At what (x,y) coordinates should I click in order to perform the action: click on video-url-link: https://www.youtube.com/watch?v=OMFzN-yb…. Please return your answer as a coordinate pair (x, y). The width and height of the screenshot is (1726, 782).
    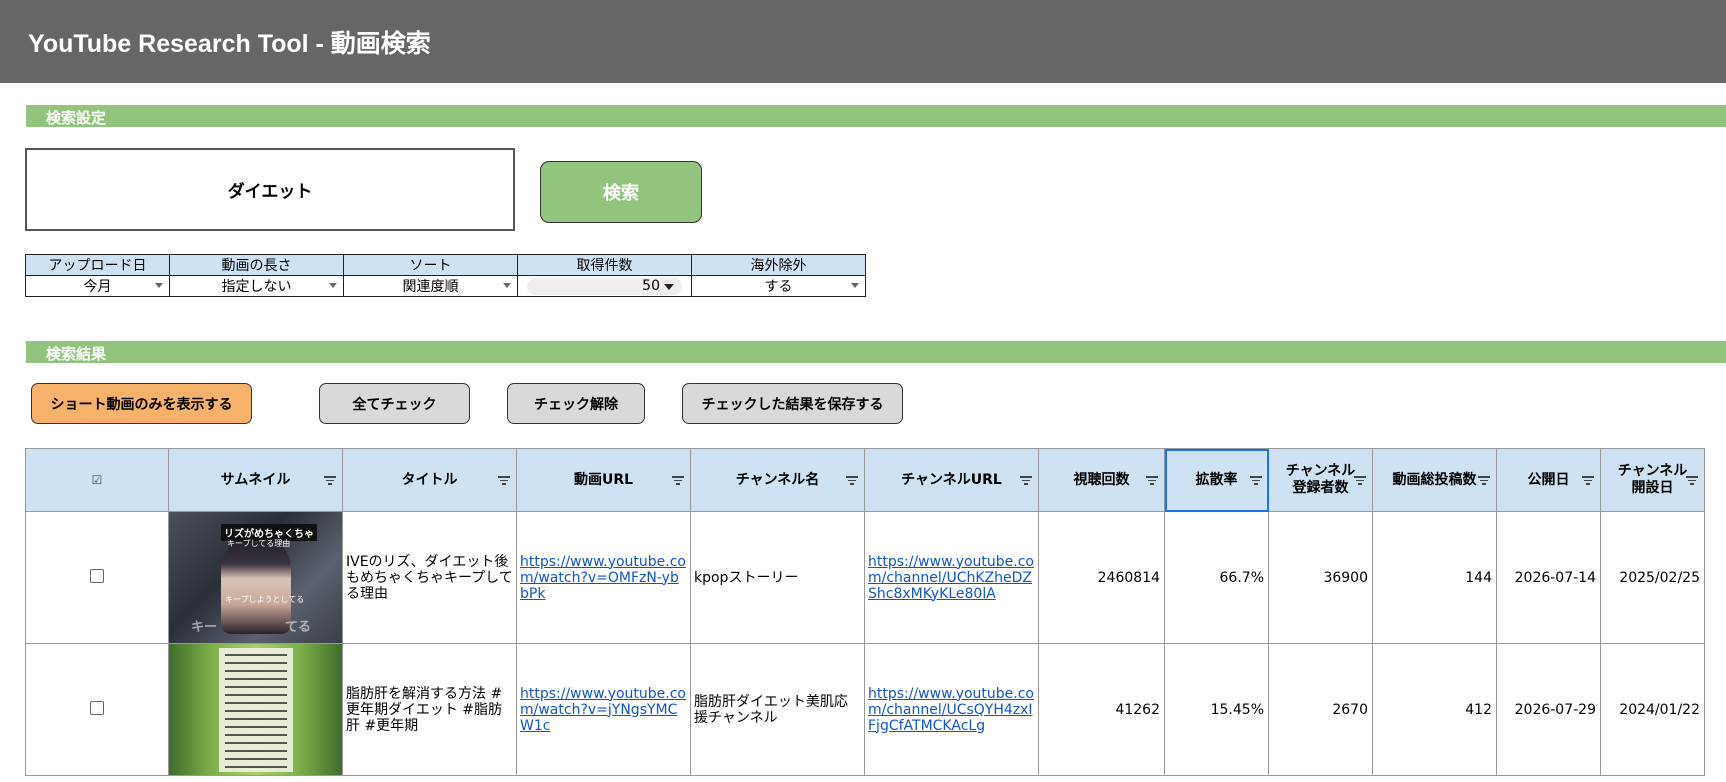
    Looking at the image, I should click on (603, 578).